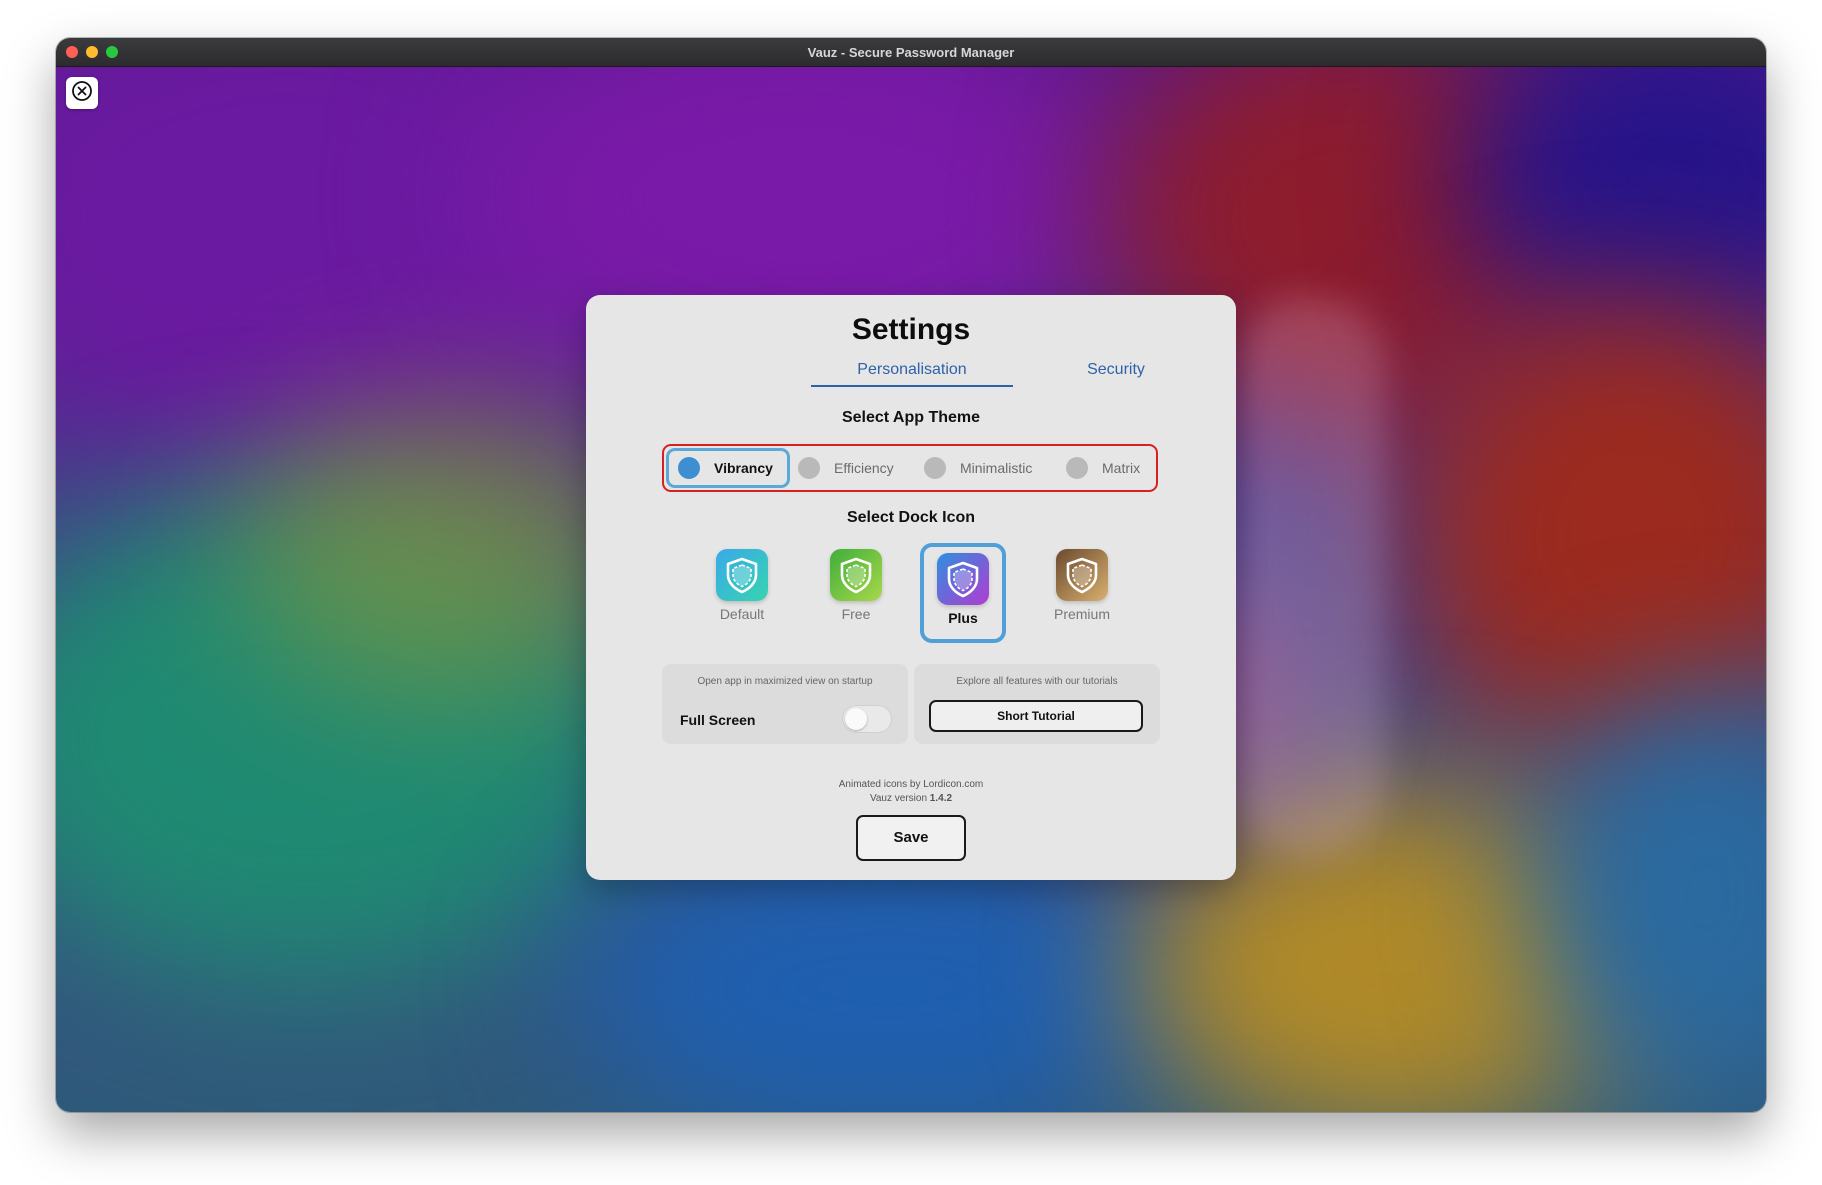 The height and width of the screenshot is (1185, 1822). I want to click on dock-icon-heading: Select Dock Icon, so click(911, 517).